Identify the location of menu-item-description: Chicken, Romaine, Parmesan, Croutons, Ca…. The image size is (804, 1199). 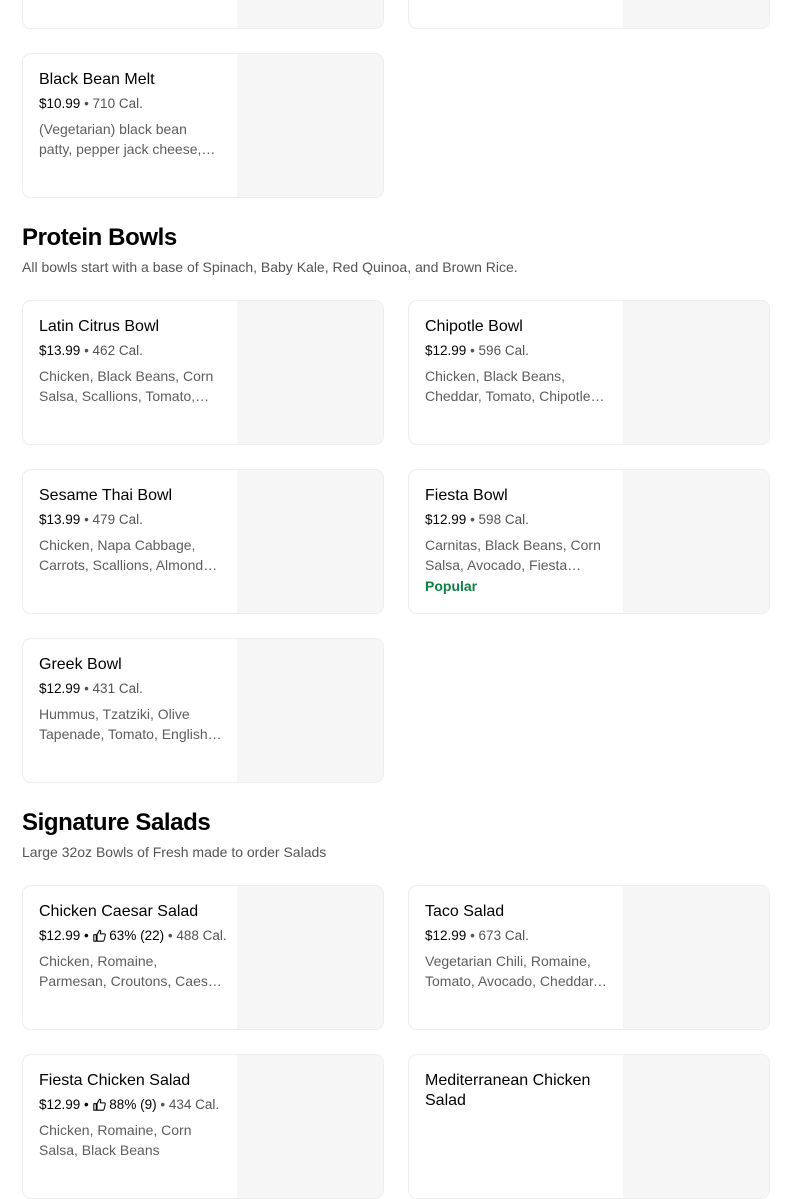
(130, 971).